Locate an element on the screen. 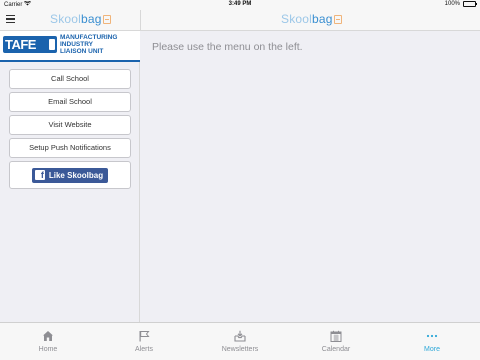 This screenshot has height=360, width=480. visit-website-button: Visit Website is located at coordinates (70, 125).